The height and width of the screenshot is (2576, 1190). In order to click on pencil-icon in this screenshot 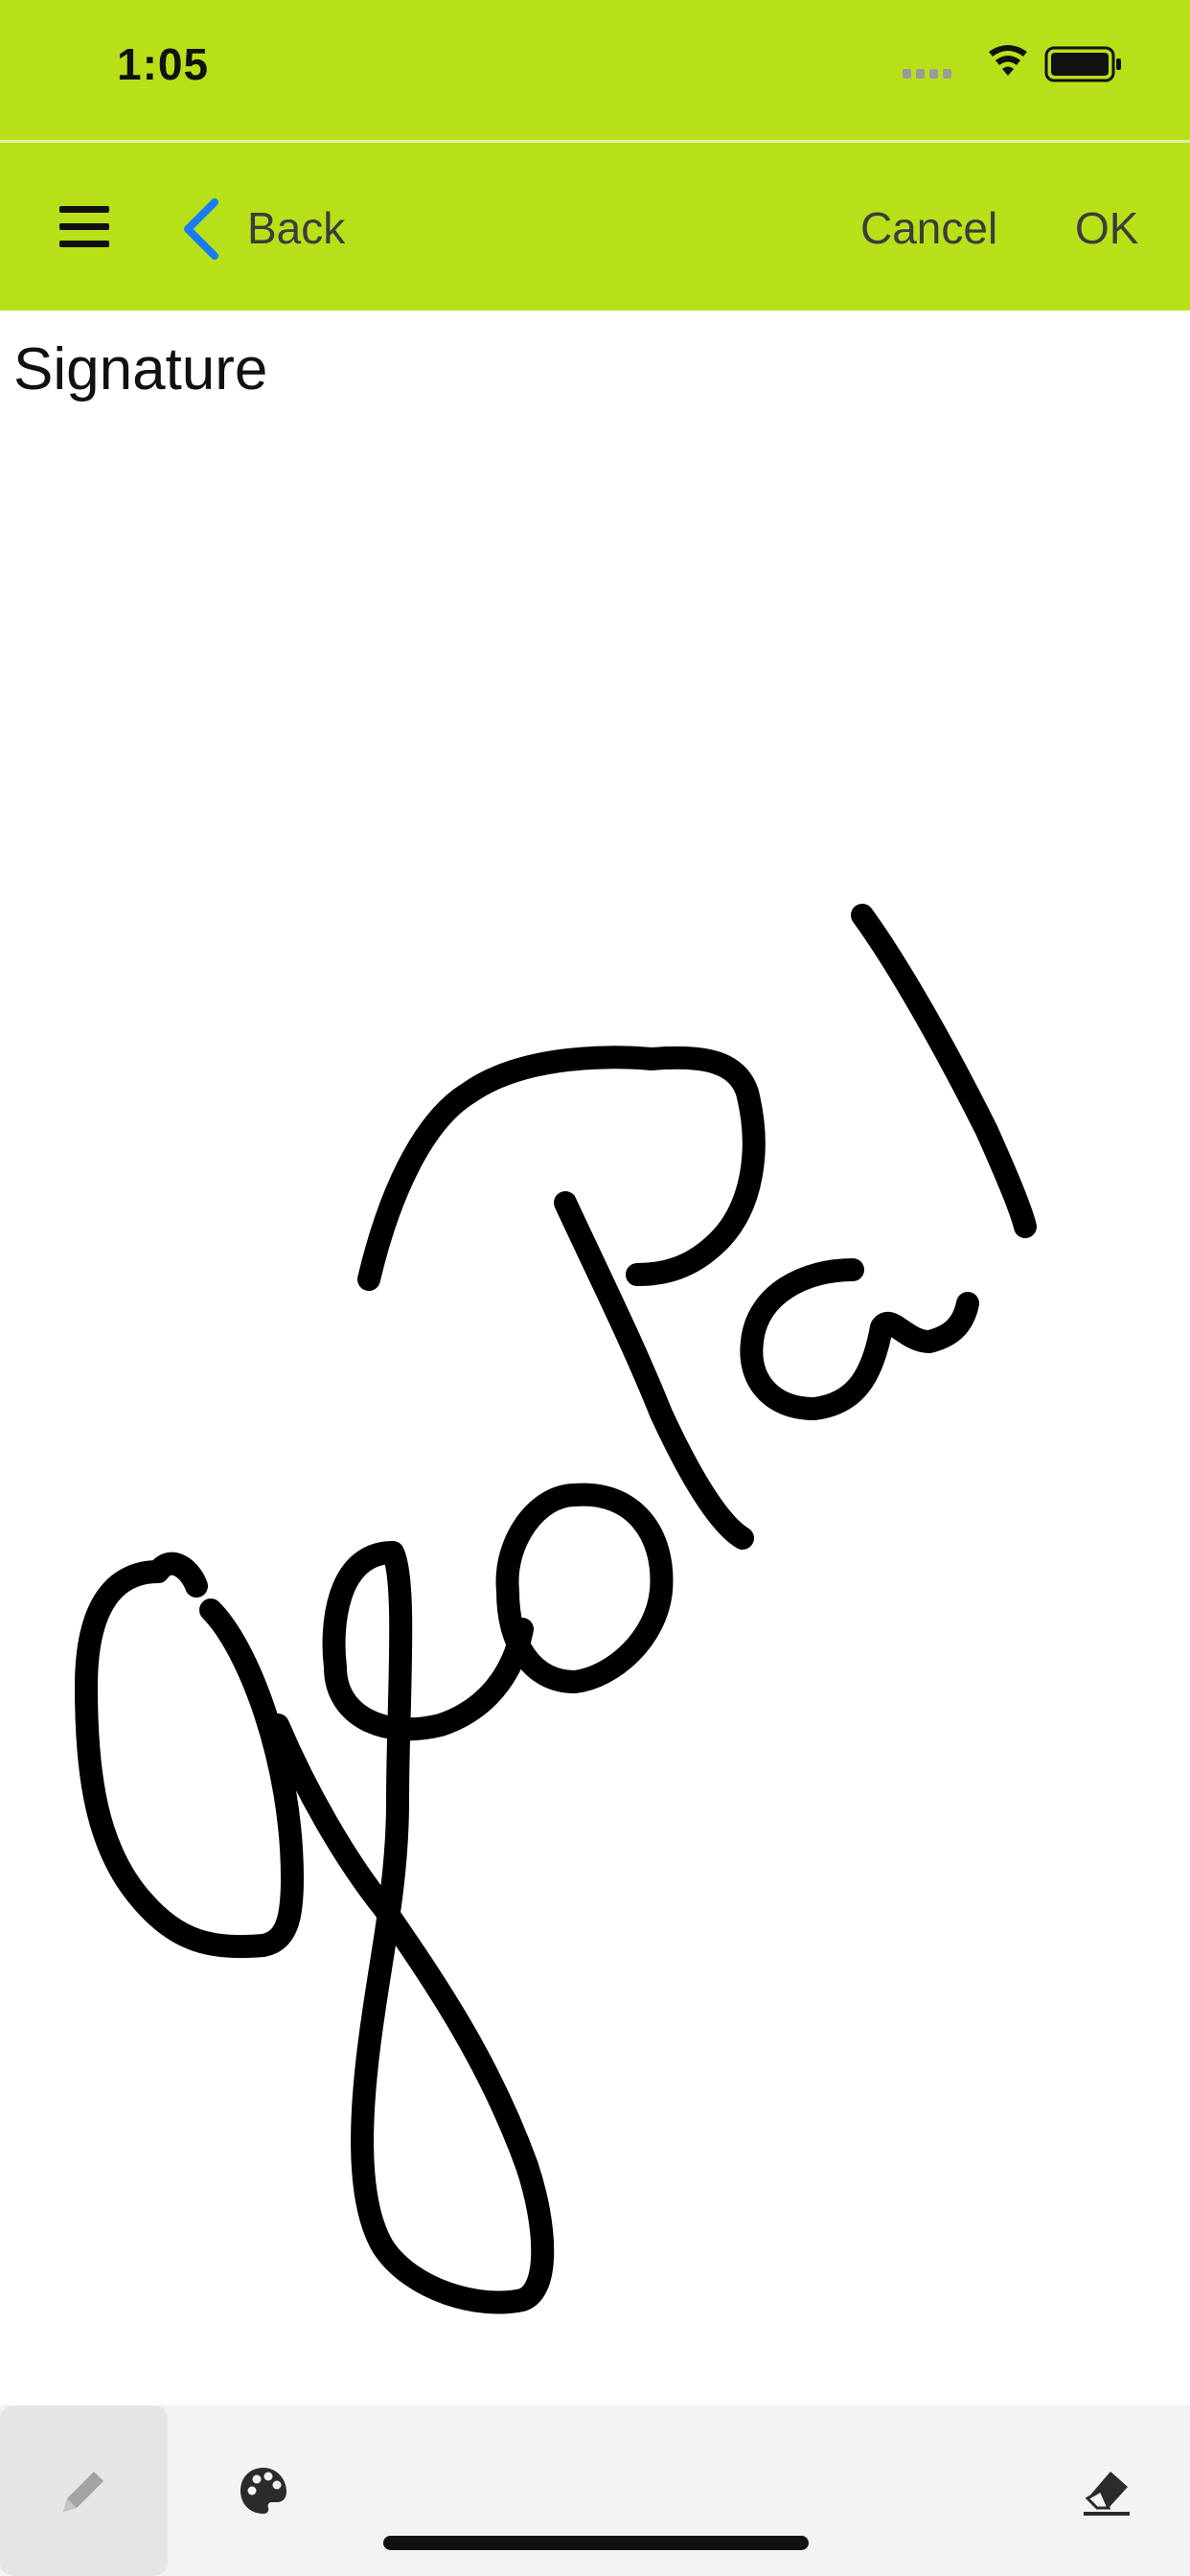, I will do `click(83, 2492)`.